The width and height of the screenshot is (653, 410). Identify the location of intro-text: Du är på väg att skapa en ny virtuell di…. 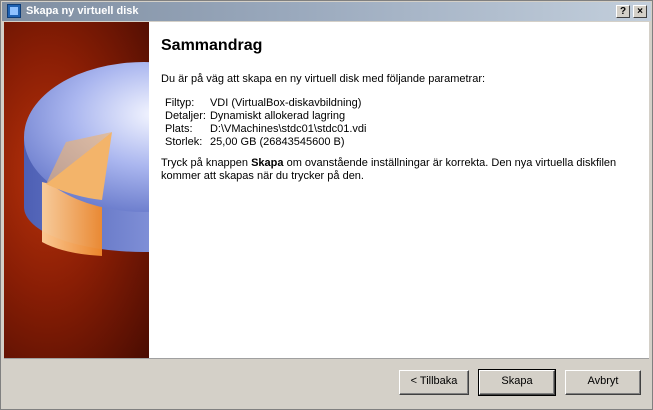
(323, 79).